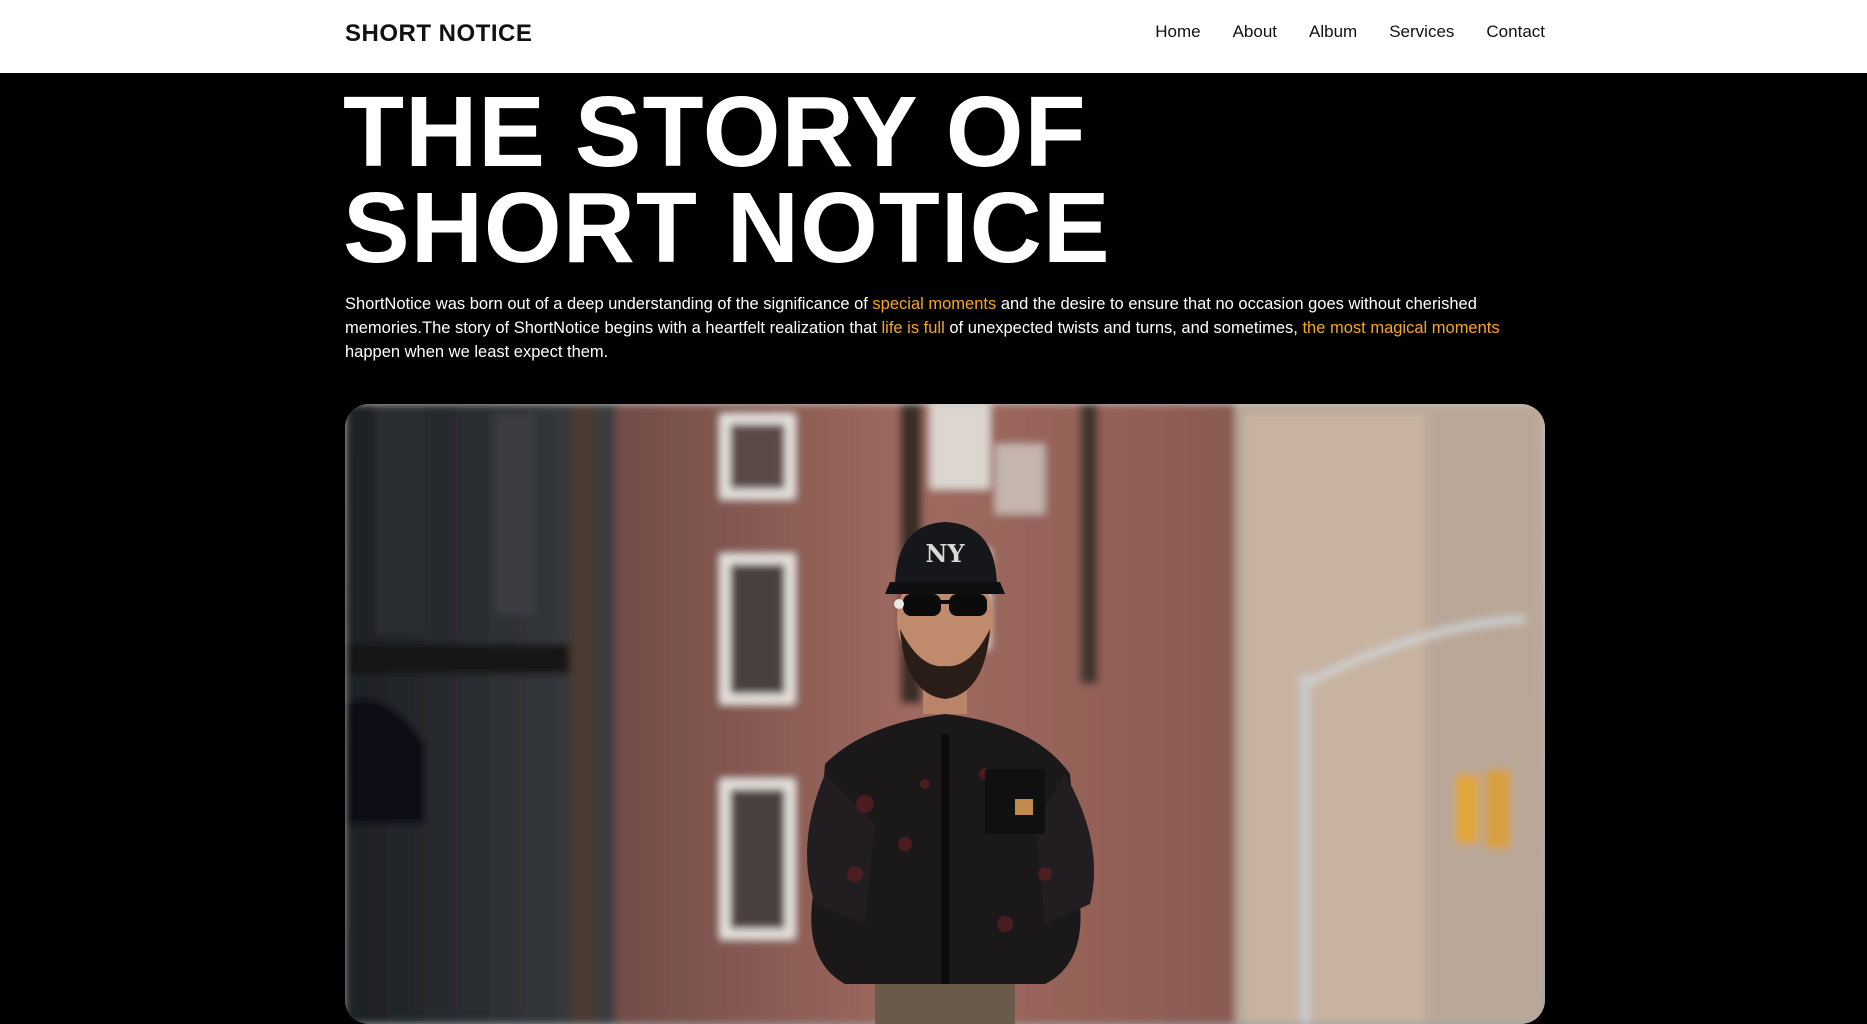 Image resolution: width=1867 pixels, height=1024 pixels. What do you see at coordinates (1515, 32) in the screenshot?
I see `nav-link-contact: Contact` at bounding box center [1515, 32].